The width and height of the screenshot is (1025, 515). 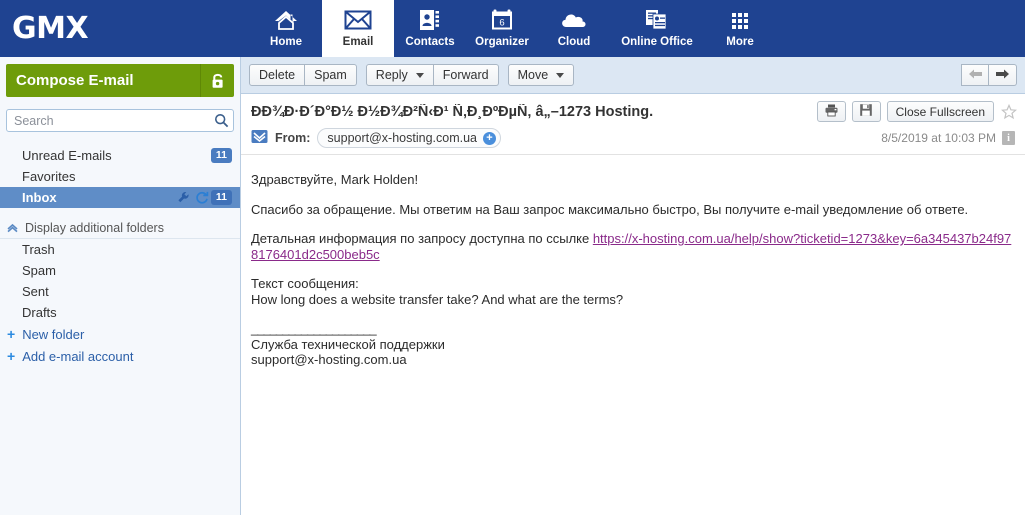 I want to click on grid-dots-icon, so click(x=740, y=20).